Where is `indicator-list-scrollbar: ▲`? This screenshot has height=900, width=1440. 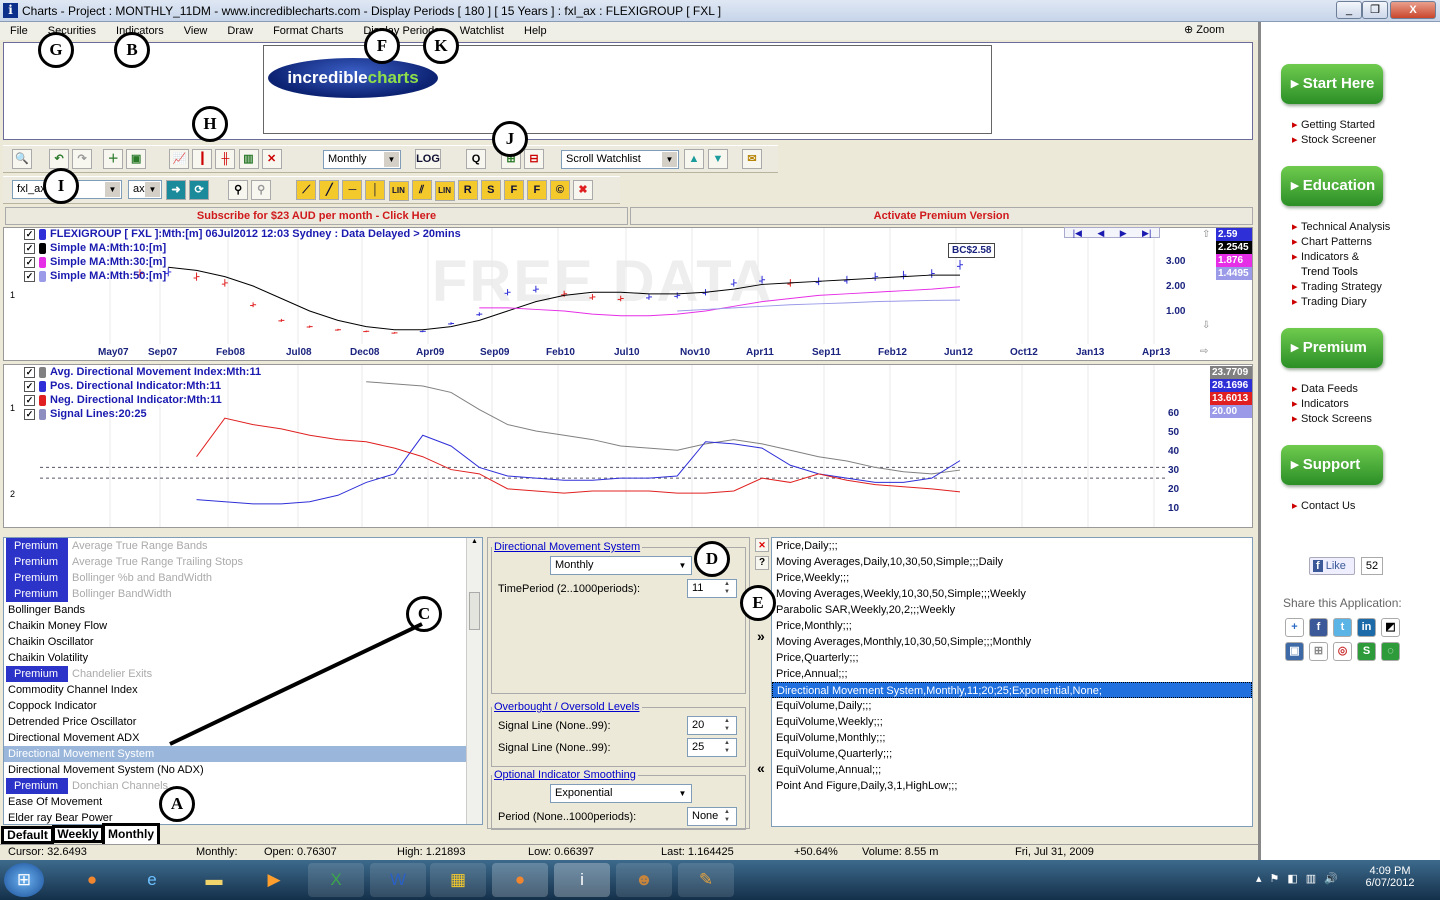
indicator-list-scrollbar: ▲ is located at coordinates (474, 681).